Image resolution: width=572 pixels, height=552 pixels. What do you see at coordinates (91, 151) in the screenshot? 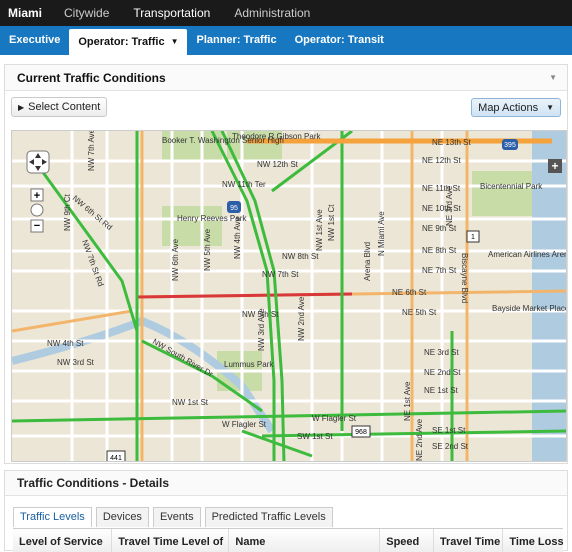
I see `map-label: NW 7th Ave` at bounding box center [91, 151].